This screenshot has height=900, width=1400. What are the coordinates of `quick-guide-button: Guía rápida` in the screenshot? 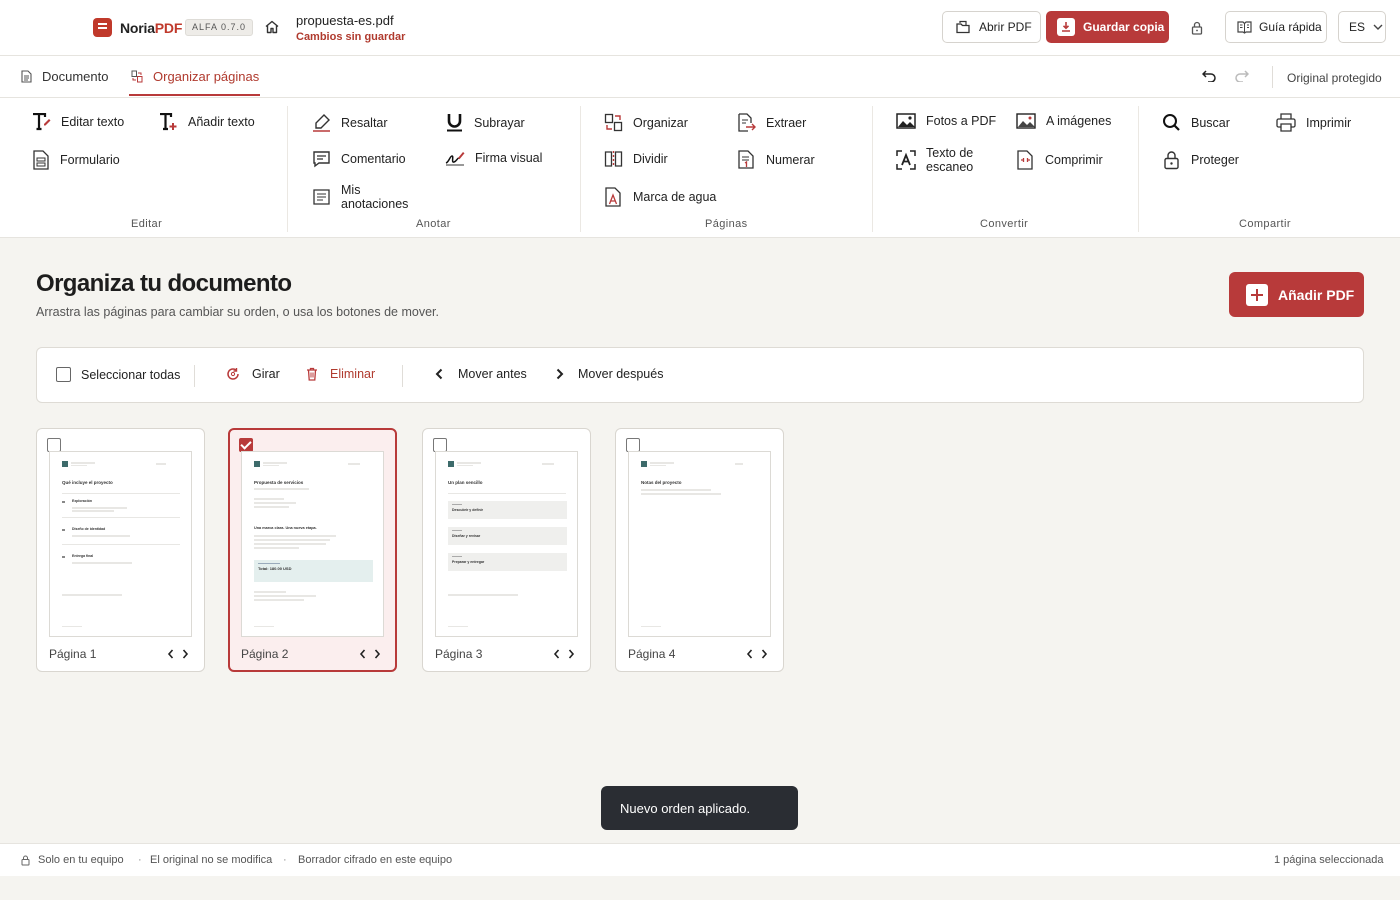 It's located at (1276, 27).